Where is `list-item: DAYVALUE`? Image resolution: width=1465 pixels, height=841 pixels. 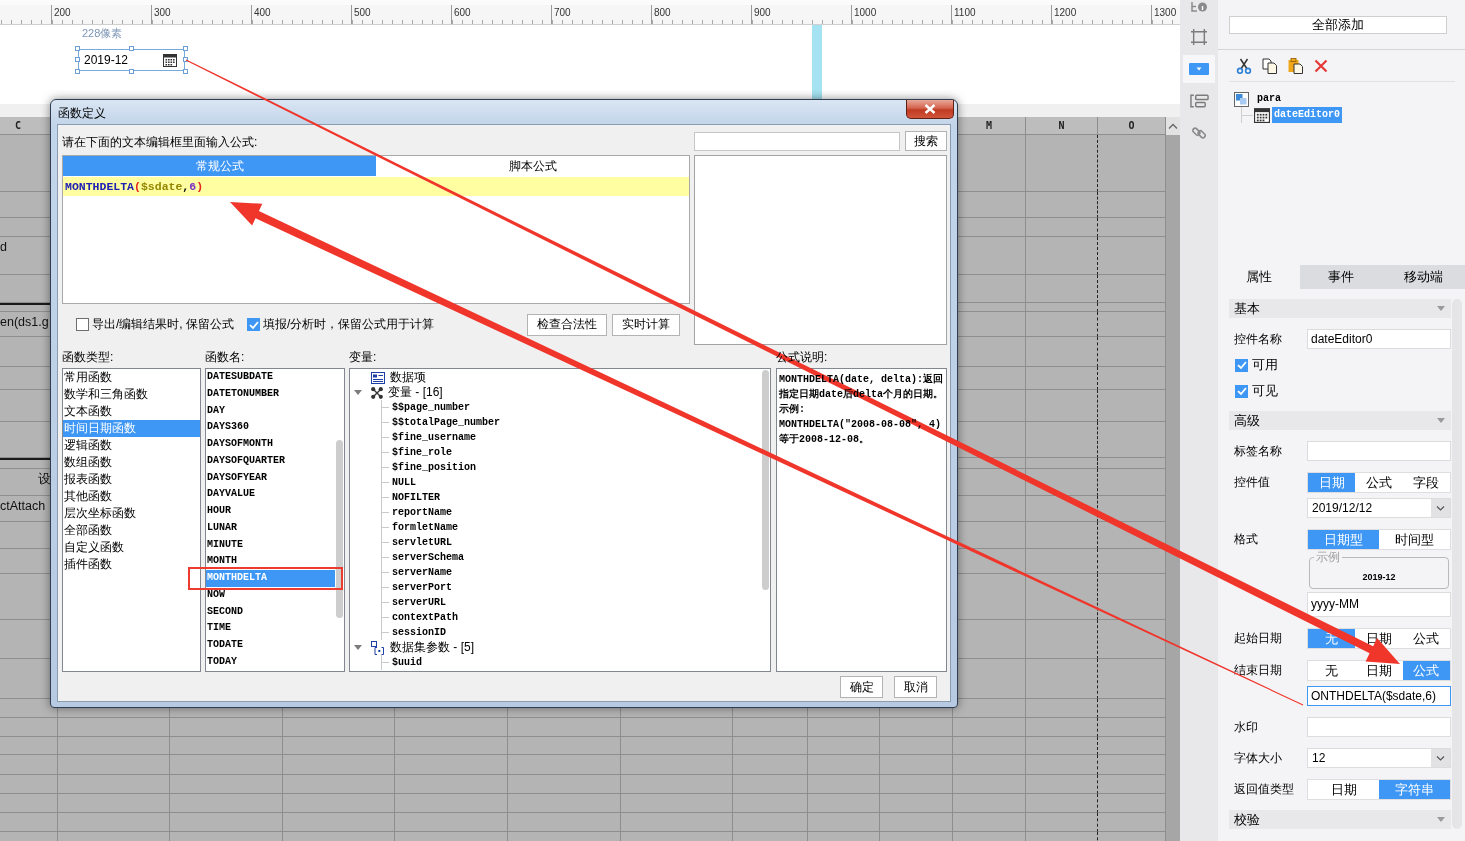 list-item: DAYVALUE is located at coordinates (270, 494).